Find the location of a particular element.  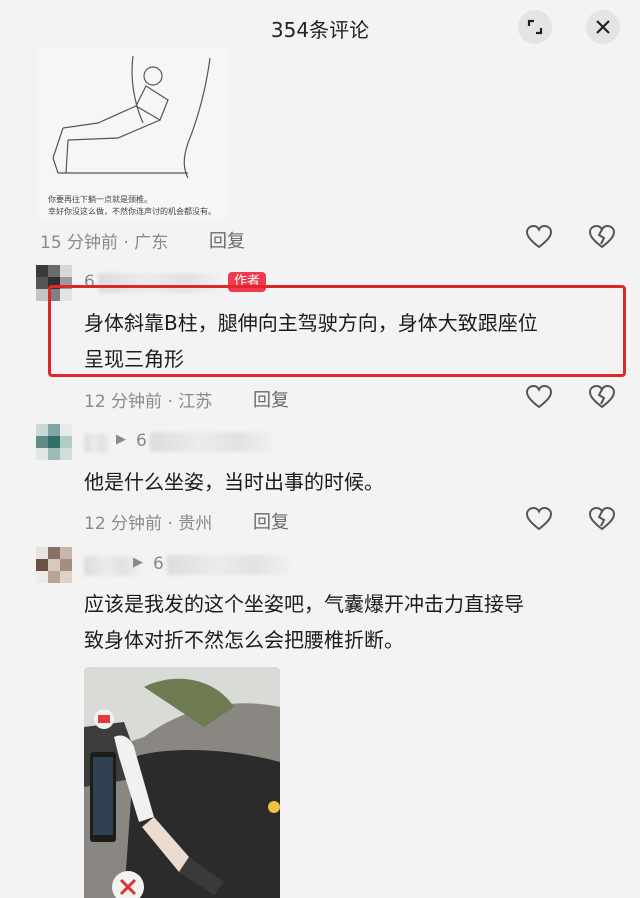

sitting-posture-sketch: 你要再往下躺一点就是颈椎。 幸好你没这么做，不然你连声讨的机会都没有。 is located at coordinates (133, 134).